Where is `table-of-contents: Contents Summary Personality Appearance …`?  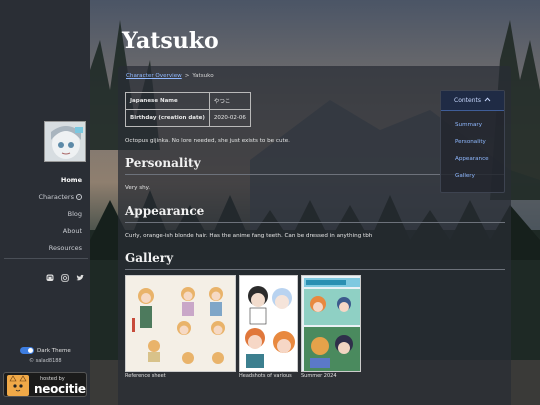
table-of-contents: Contents Summary Personality Appearance … is located at coordinates (472, 141).